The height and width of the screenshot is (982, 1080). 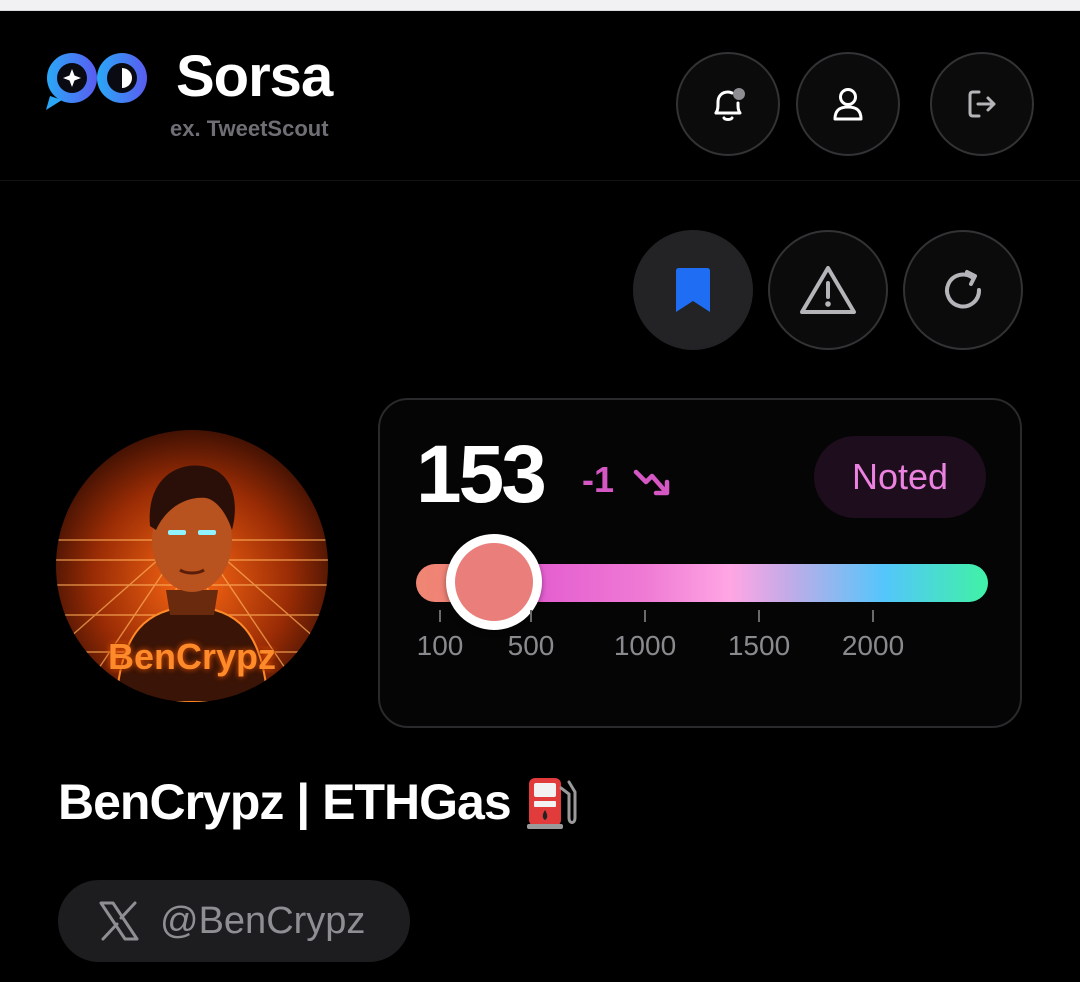 I want to click on app-name: Sorsa, so click(x=254, y=76).